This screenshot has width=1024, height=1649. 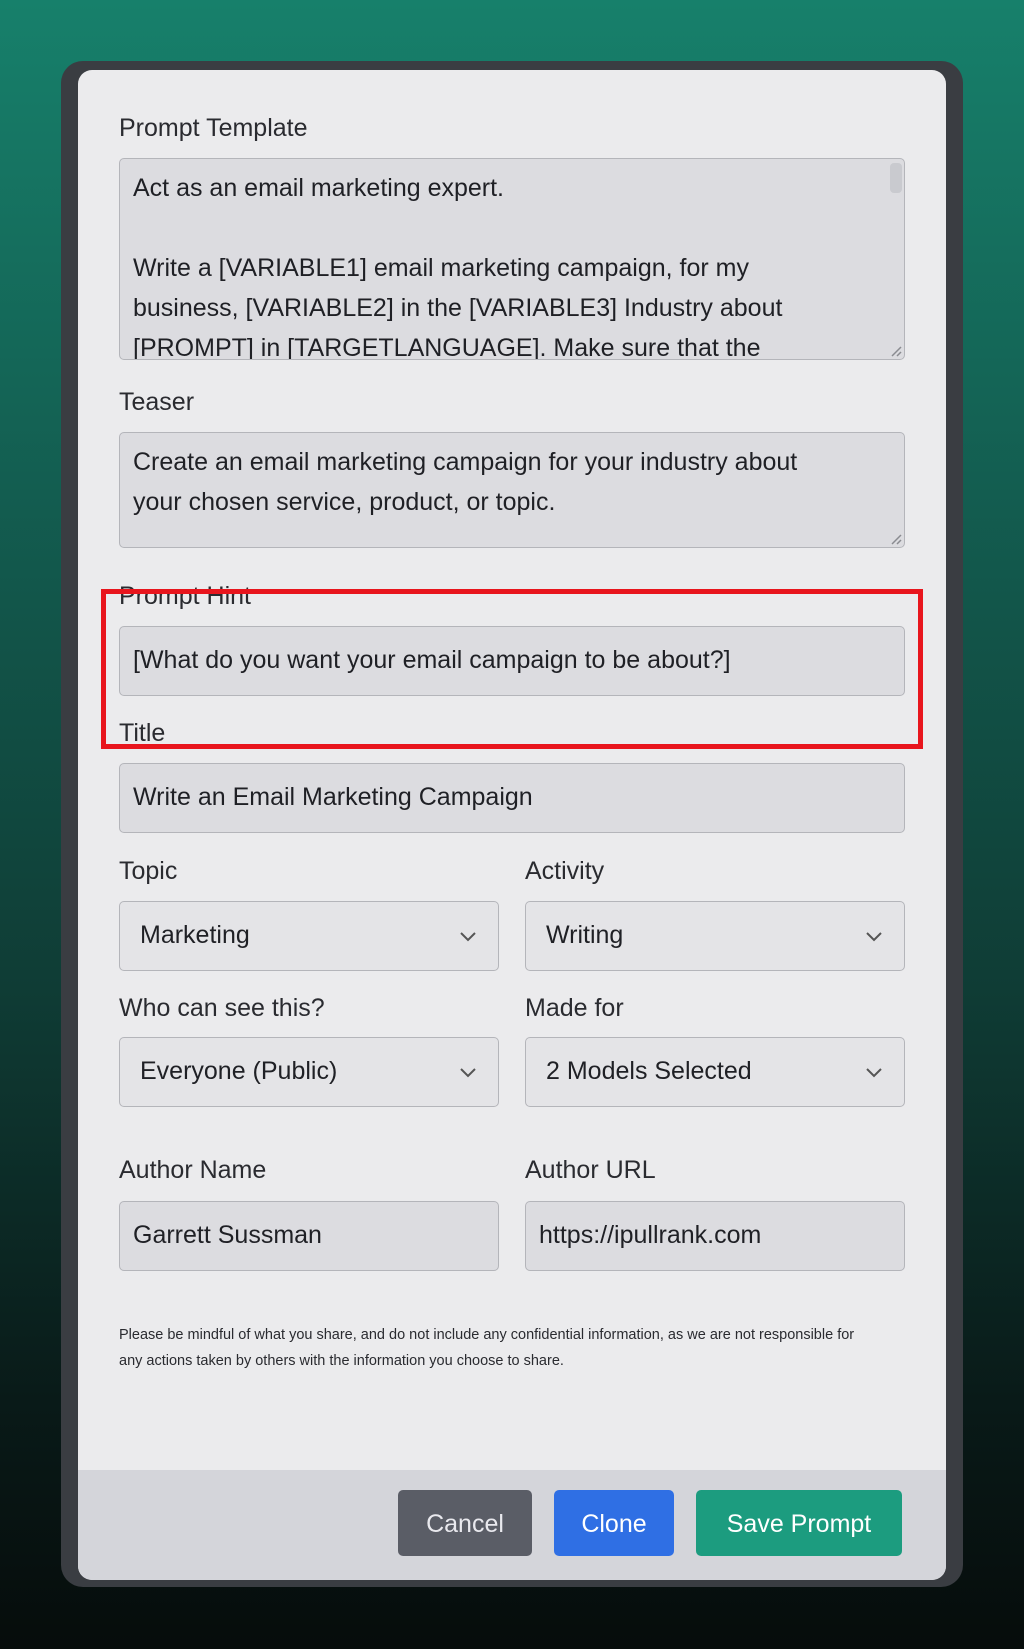 What do you see at coordinates (195, 935) in the screenshot?
I see `topic-selected-value: Marketing` at bounding box center [195, 935].